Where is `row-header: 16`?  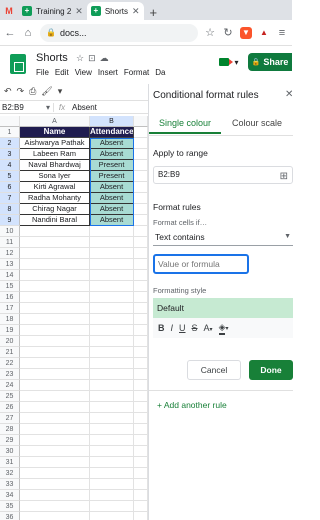 row-header: 16 is located at coordinates (10, 297).